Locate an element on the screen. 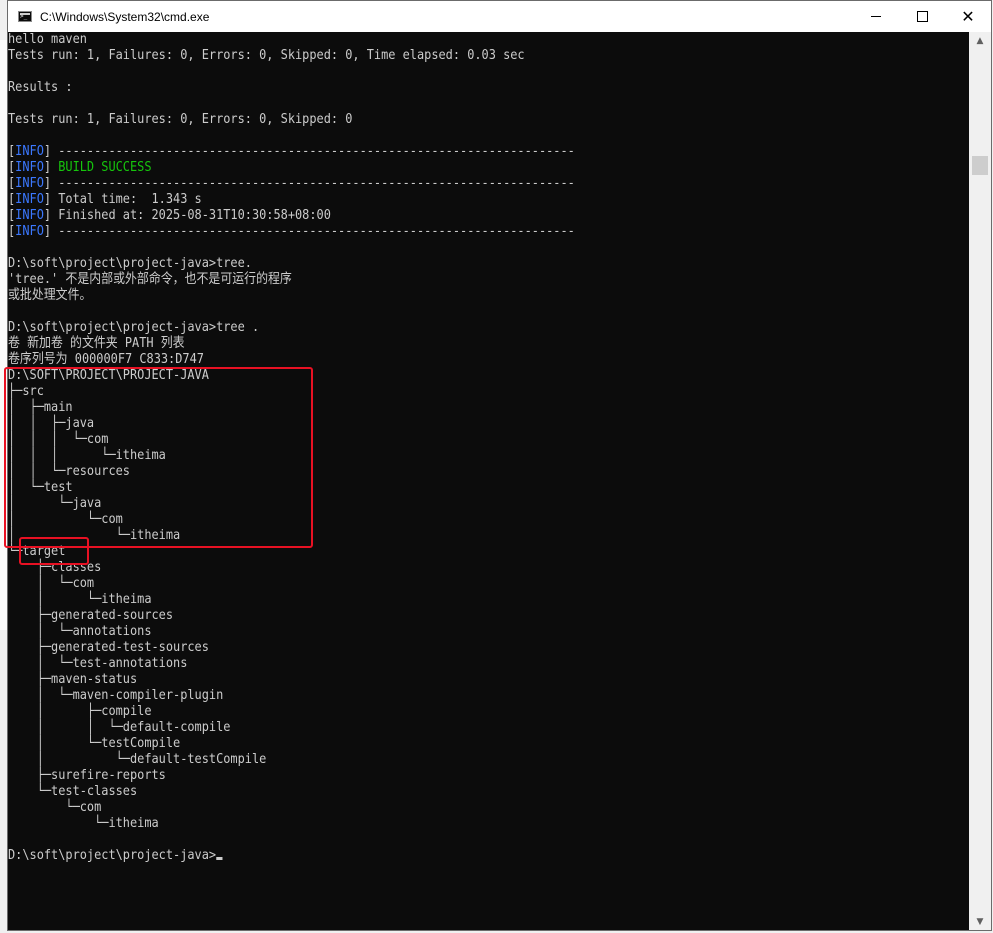 This screenshot has height=933, width=993. console-line: D:\soft\project\project-java>tree . is located at coordinates (134, 327).